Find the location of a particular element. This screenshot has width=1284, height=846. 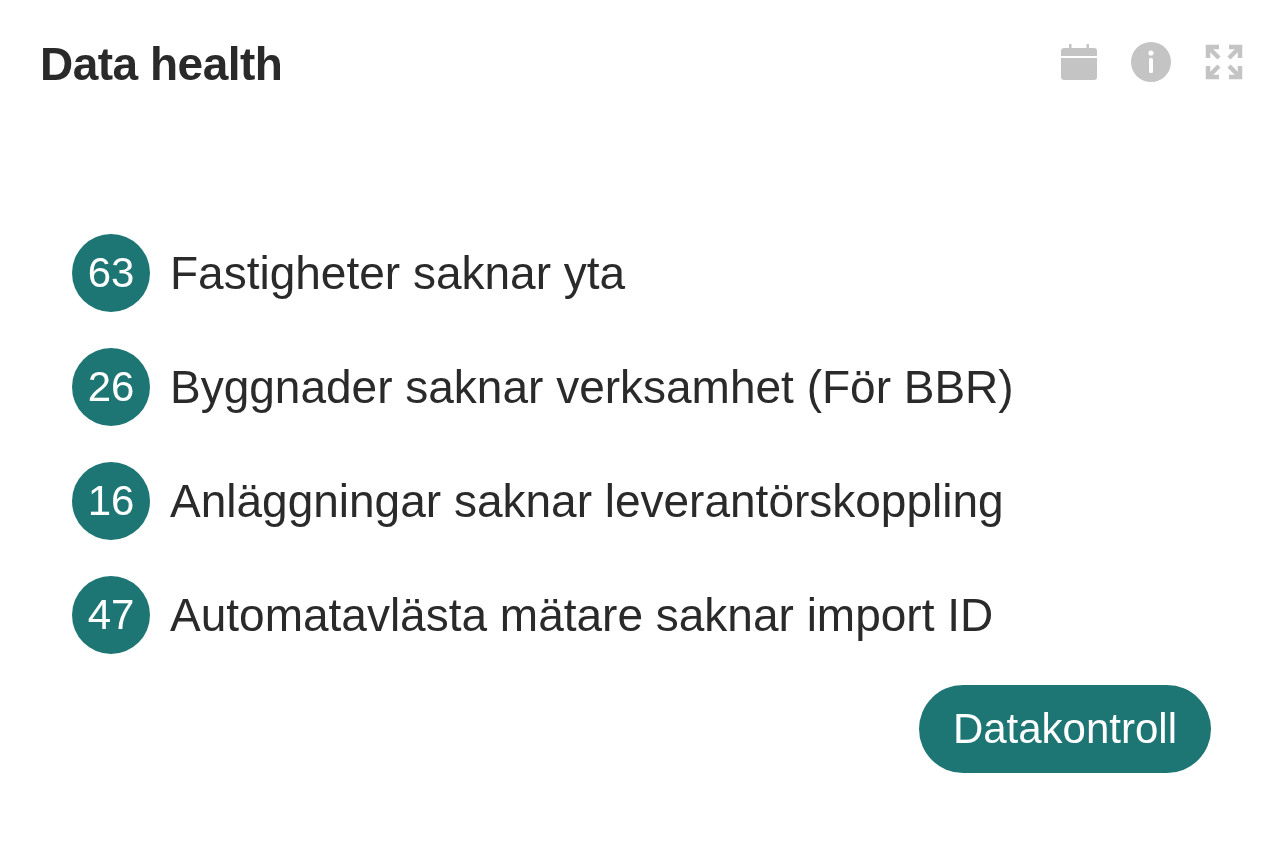

count-badge: 26 is located at coordinates (111, 387).